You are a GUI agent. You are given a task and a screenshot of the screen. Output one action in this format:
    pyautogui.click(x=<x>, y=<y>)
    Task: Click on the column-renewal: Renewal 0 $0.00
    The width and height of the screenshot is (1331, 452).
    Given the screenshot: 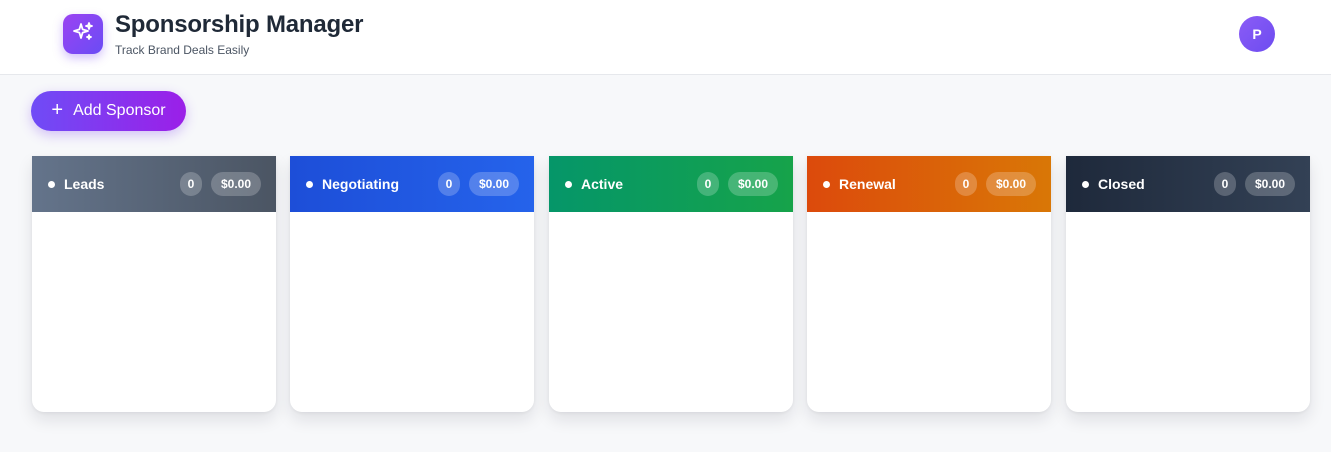 What is the action you would take?
    pyautogui.click(x=929, y=284)
    